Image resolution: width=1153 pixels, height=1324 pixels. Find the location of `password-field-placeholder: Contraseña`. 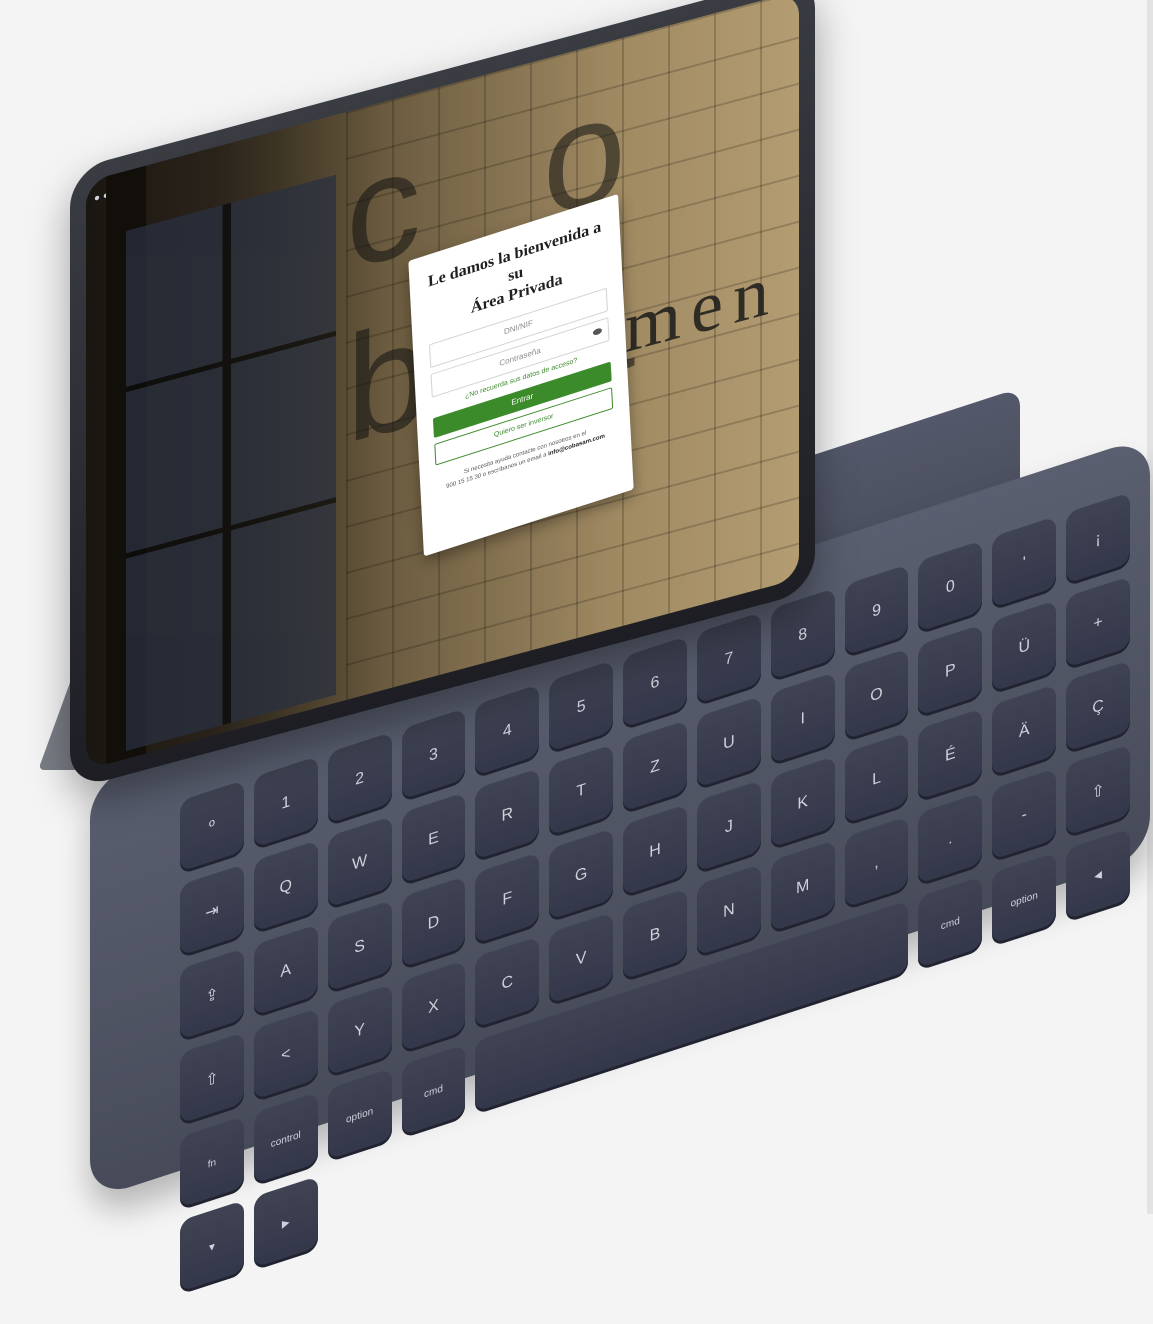

password-field-placeholder: Contraseña is located at coordinates (520, 356).